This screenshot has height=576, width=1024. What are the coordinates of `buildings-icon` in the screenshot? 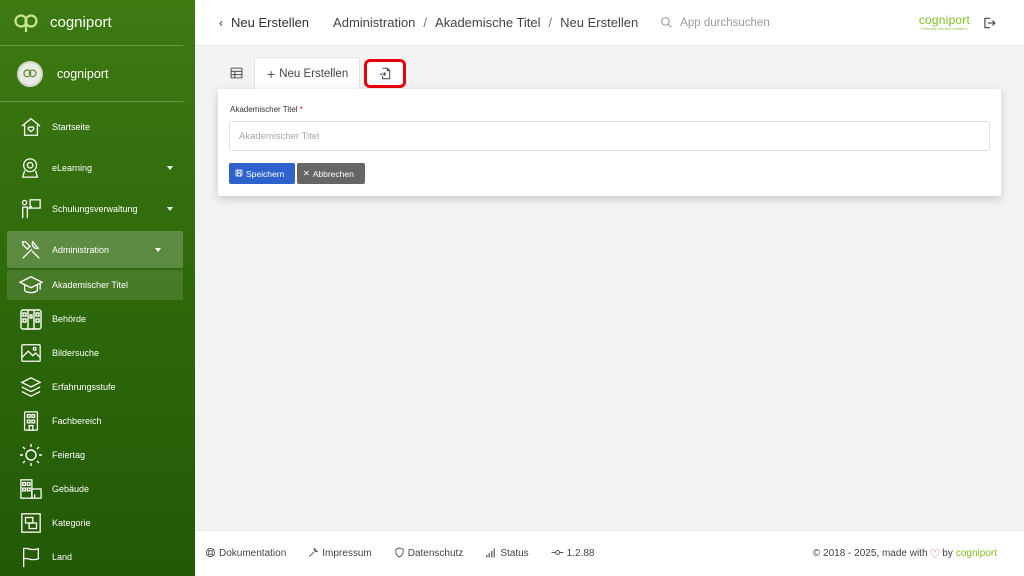 It's located at (31, 489).